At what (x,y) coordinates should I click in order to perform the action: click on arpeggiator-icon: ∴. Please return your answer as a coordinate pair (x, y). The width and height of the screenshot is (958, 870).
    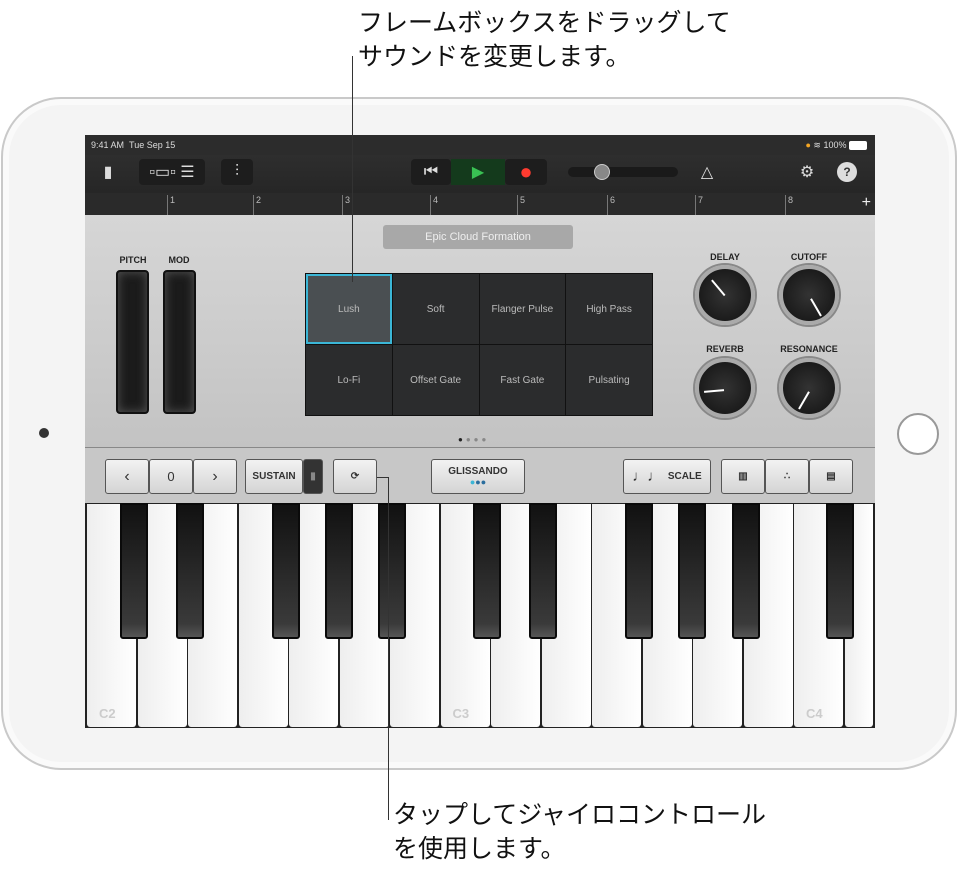
    Looking at the image, I should click on (787, 476).